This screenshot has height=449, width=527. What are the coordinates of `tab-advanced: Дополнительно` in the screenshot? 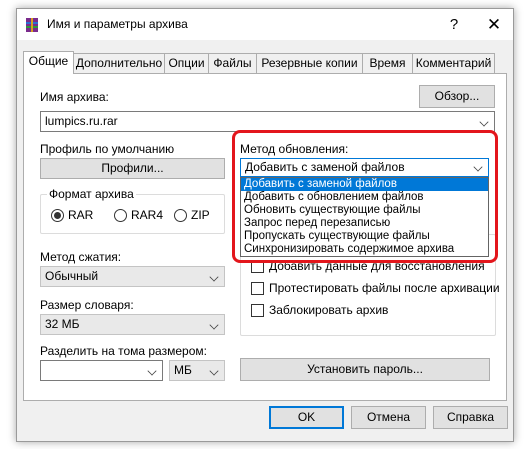 It's located at (119, 63).